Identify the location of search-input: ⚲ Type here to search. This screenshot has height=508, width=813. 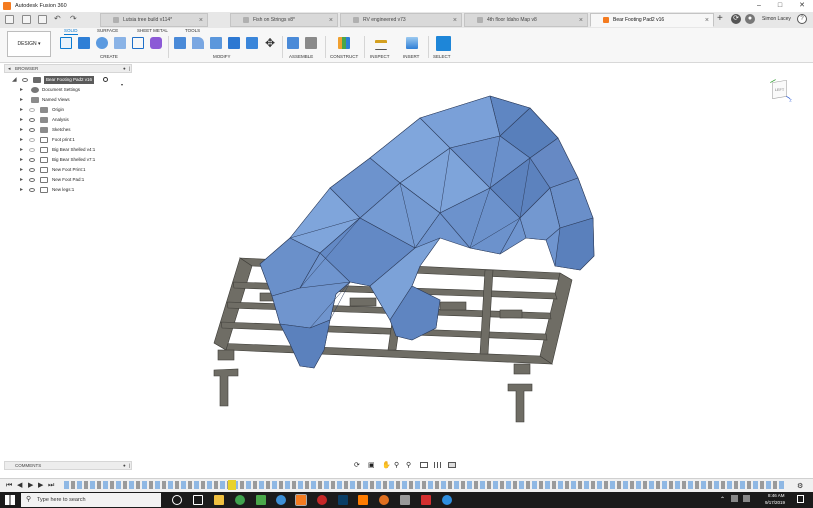
(91, 500).